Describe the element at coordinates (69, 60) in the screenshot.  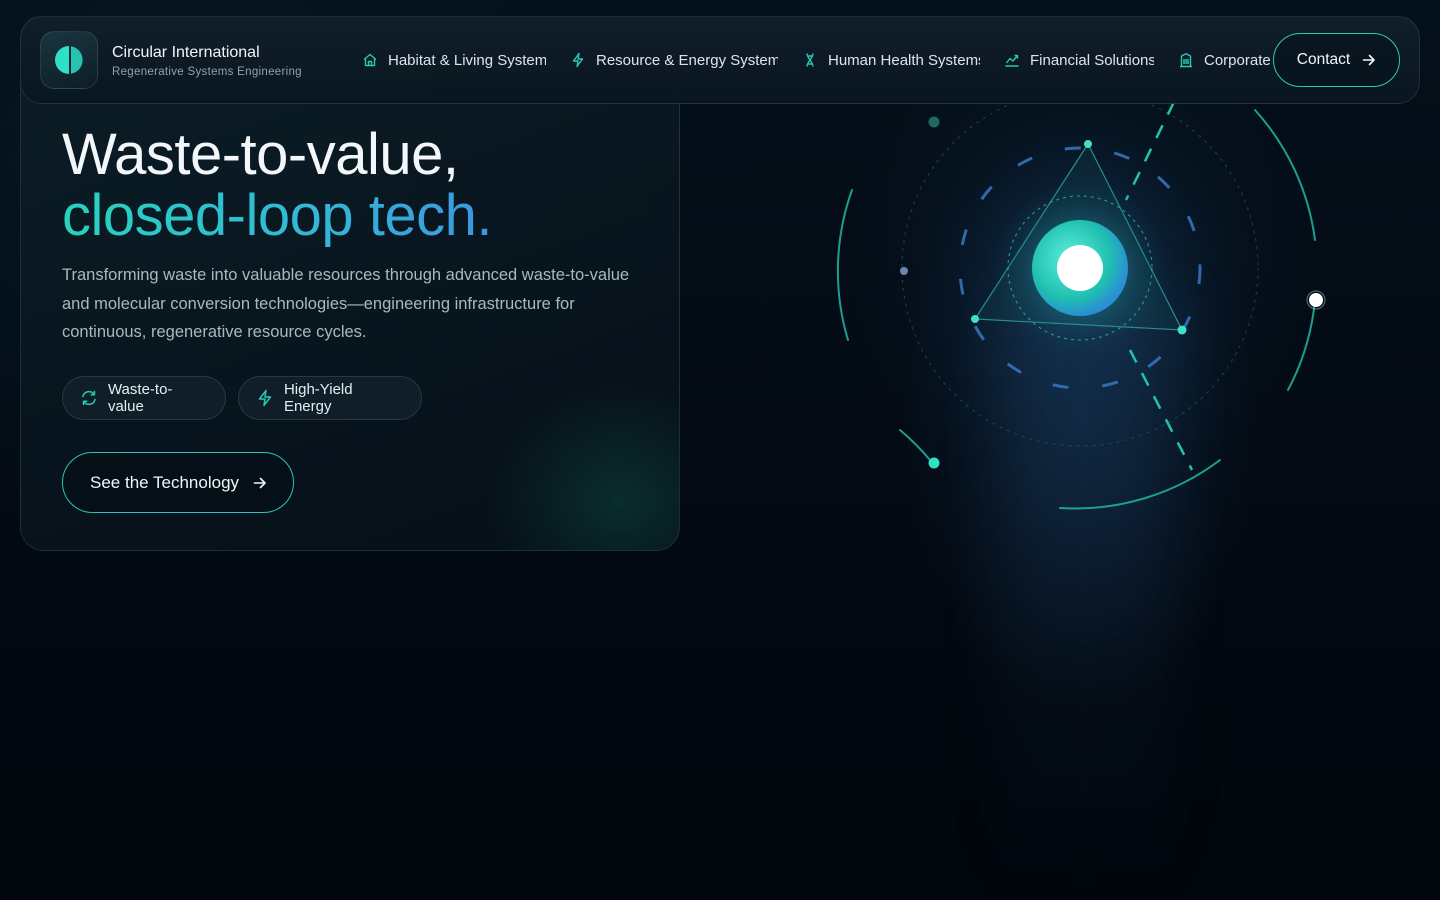
I see `logo-icon` at that location.